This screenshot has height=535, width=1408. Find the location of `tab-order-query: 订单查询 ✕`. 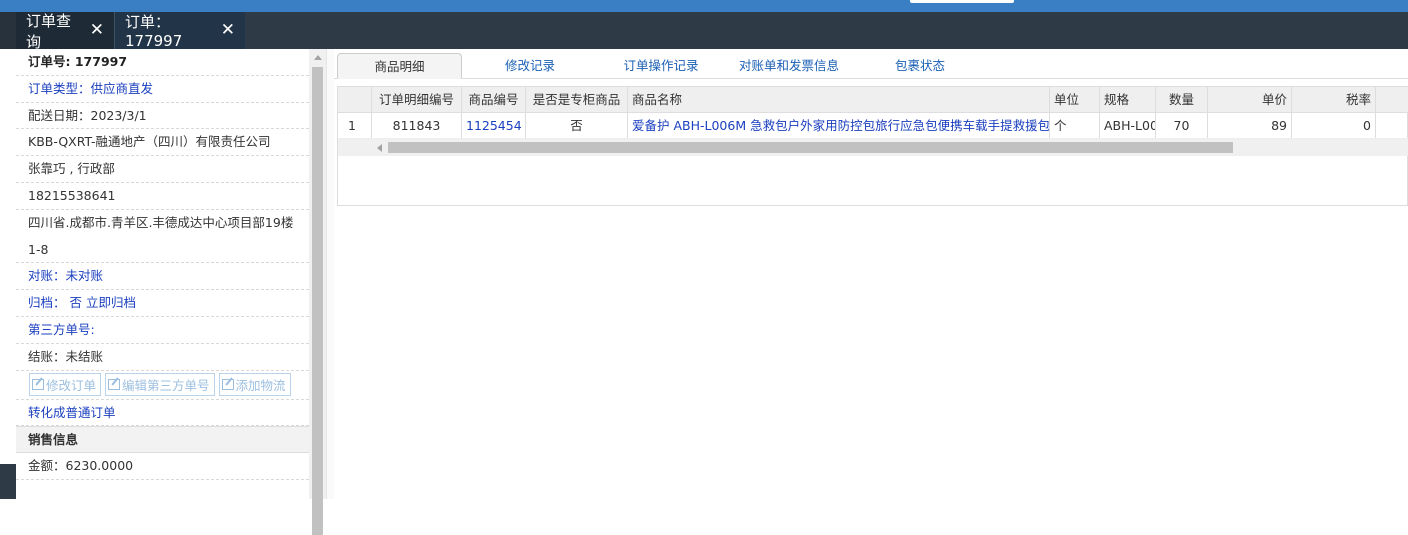

tab-order-query: 订单查询 ✕ is located at coordinates (65, 31).